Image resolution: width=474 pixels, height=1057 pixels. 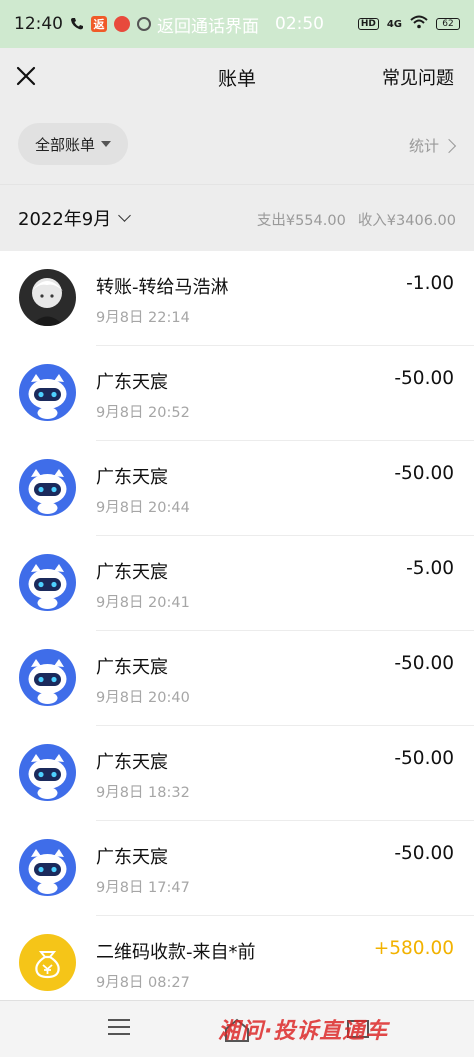 What do you see at coordinates (237, 144) in the screenshot?
I see `filter-row: 全部账单 统计` at bounding box center [237, 144].